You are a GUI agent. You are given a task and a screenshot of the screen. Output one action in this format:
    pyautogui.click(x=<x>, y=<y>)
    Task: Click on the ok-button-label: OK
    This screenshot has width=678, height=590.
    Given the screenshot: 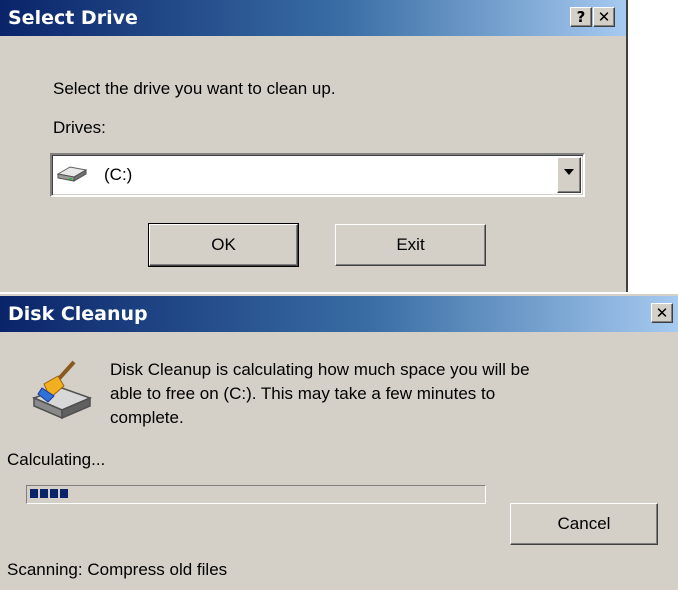 What is the action you would take?
    pyautogui.click(x=223, y=244)
    